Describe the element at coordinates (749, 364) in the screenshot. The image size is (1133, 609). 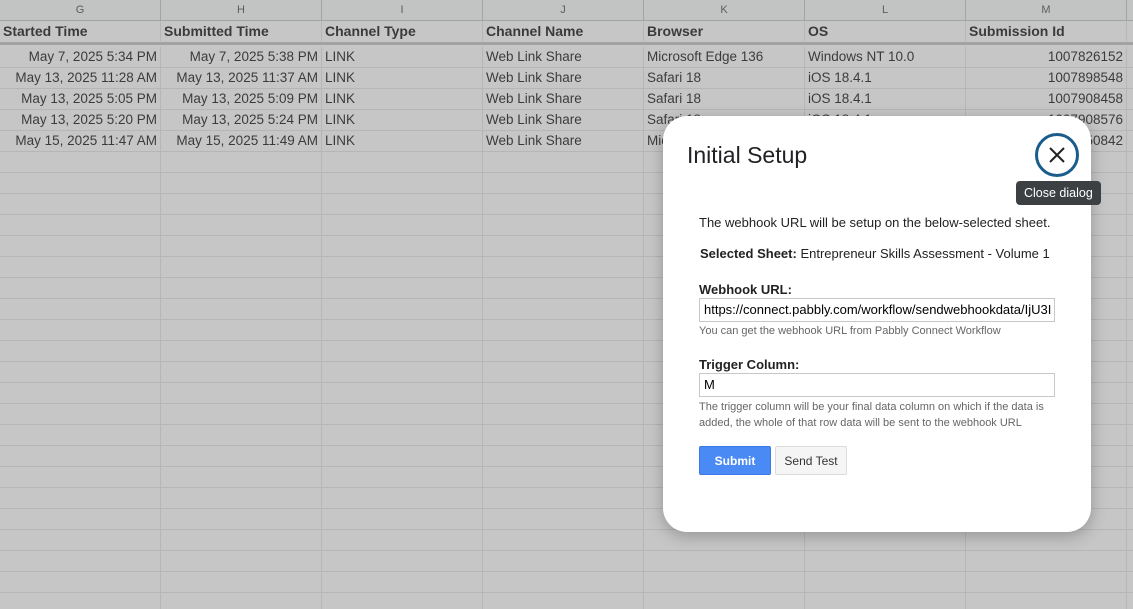
I see `trigger-column-label: Trigger Column:` at that location.